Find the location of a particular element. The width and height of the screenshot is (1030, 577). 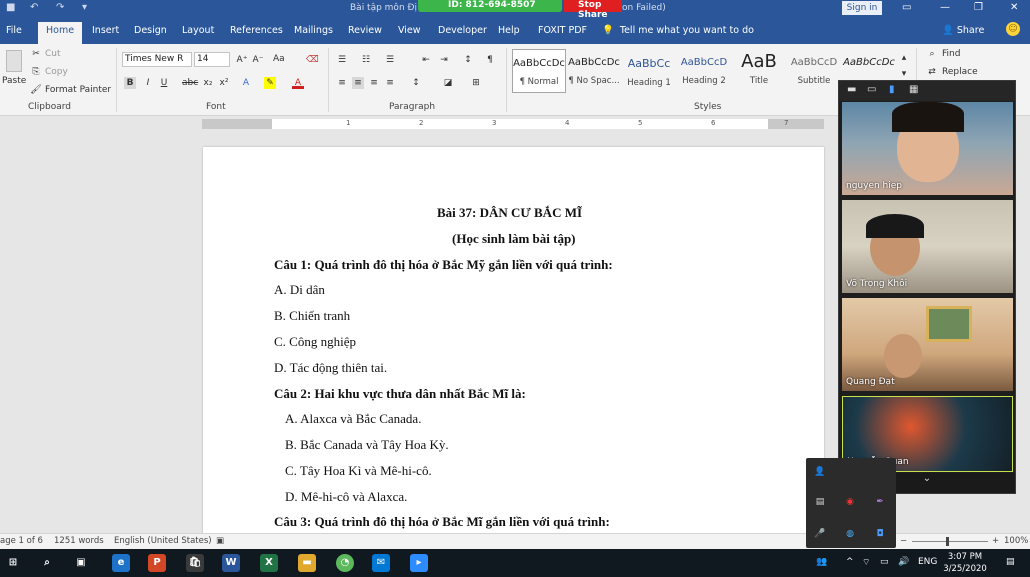

share-screen-icon: ▤ is located at coordinates (820, 502).